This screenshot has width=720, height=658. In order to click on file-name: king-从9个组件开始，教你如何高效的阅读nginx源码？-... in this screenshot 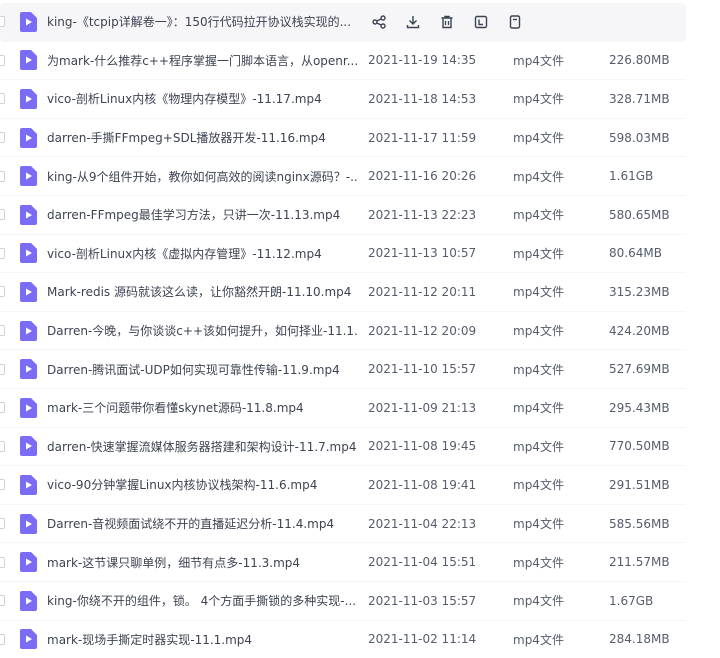, I will do `click(202, 176)`.